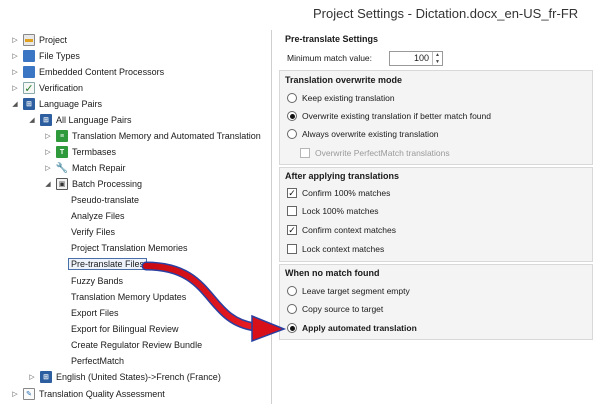  What do you see at coordinates (62, 184) in the screenshot?
I see `batch-processing-icon: ▣` at bounding box center [62, 184].